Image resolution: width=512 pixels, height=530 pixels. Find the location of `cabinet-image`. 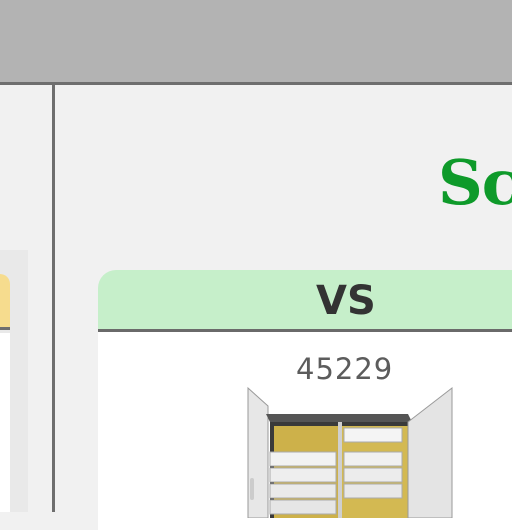

cabinet-image is located at coordinates (346, 450).